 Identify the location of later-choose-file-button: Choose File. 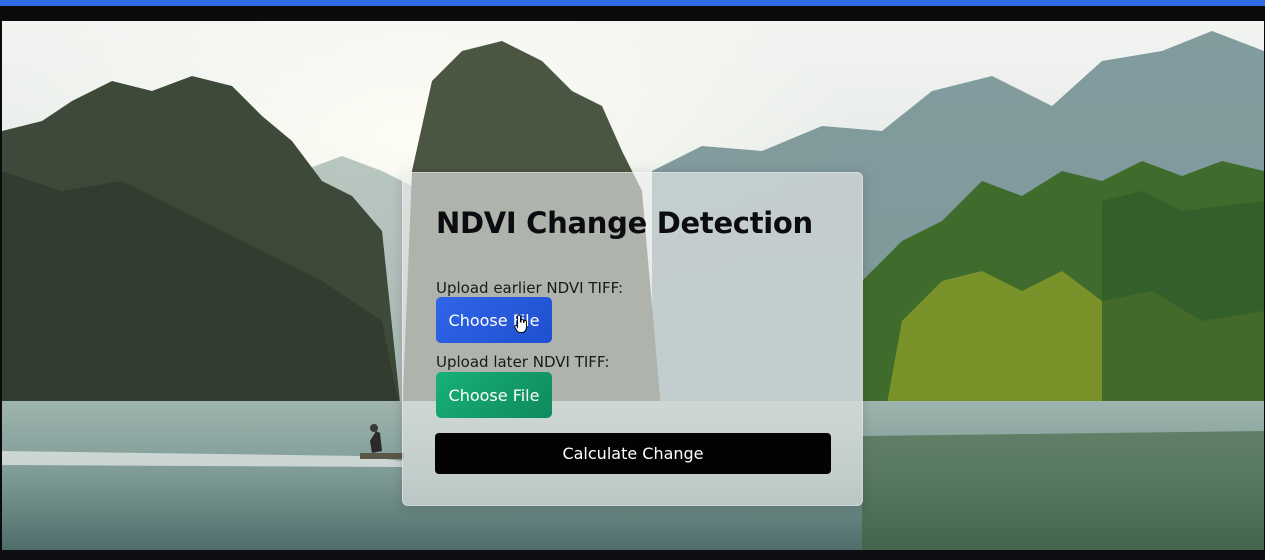
(494, 395).